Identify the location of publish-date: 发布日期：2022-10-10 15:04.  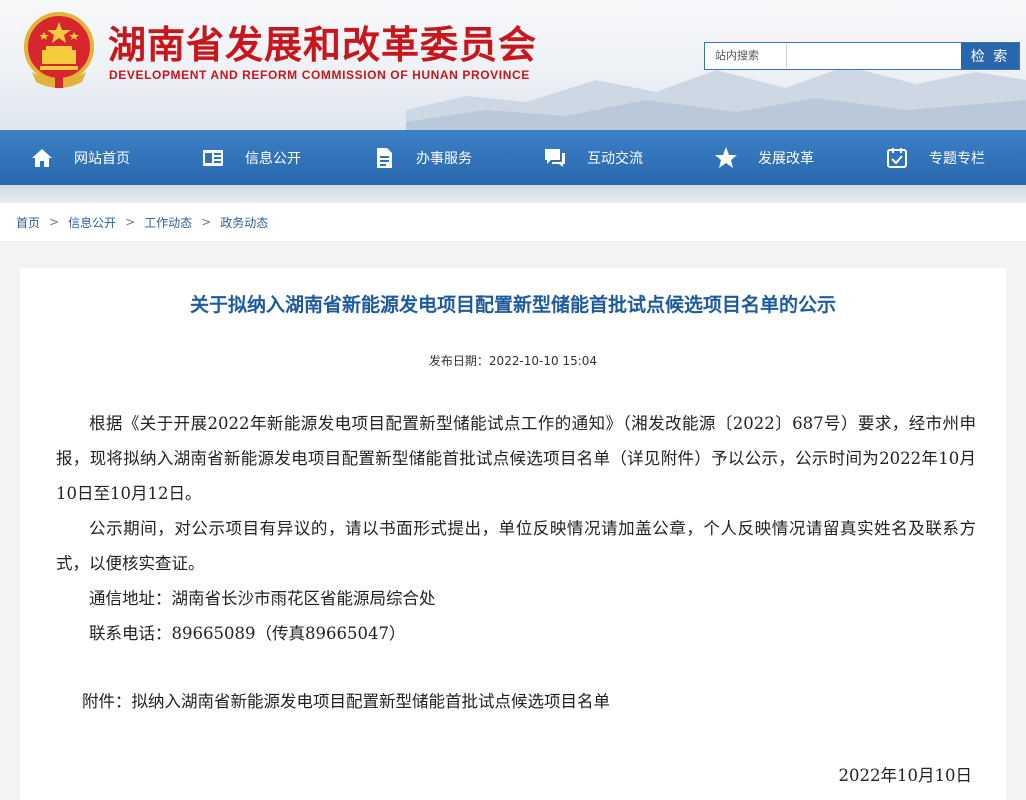
(513, 361).